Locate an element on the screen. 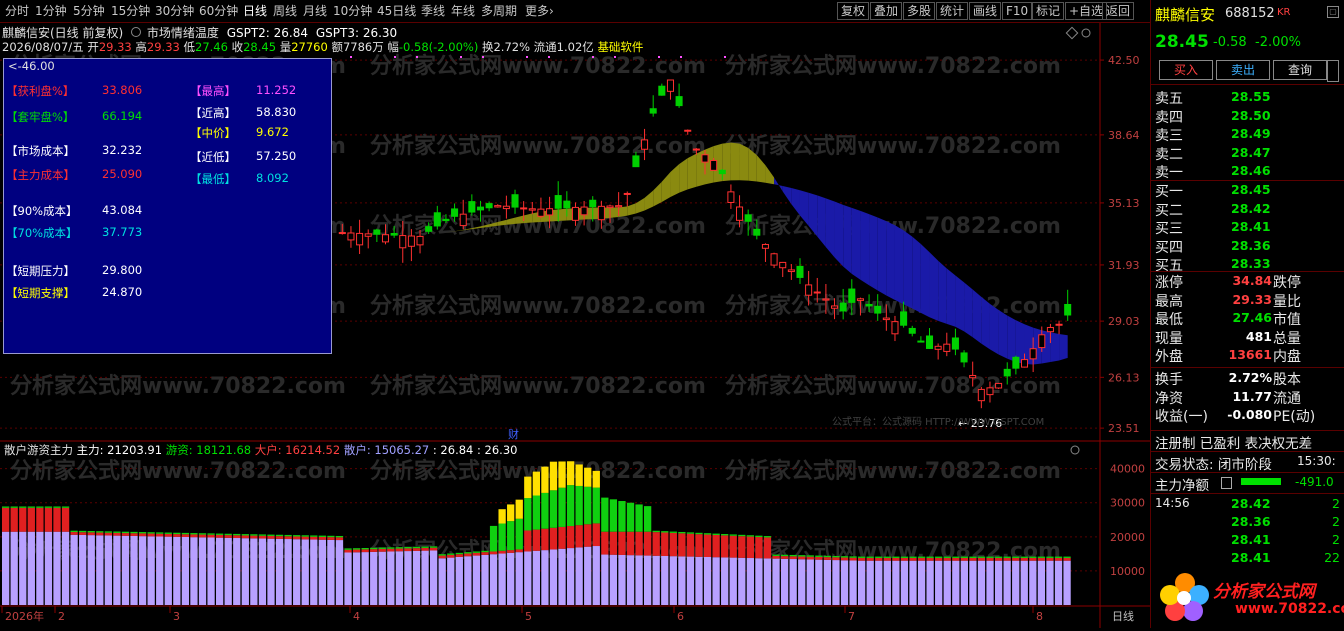 The width and height of the screenshot is (1344, 631). period-tab: 季线 is located at coordinates (433, 11).